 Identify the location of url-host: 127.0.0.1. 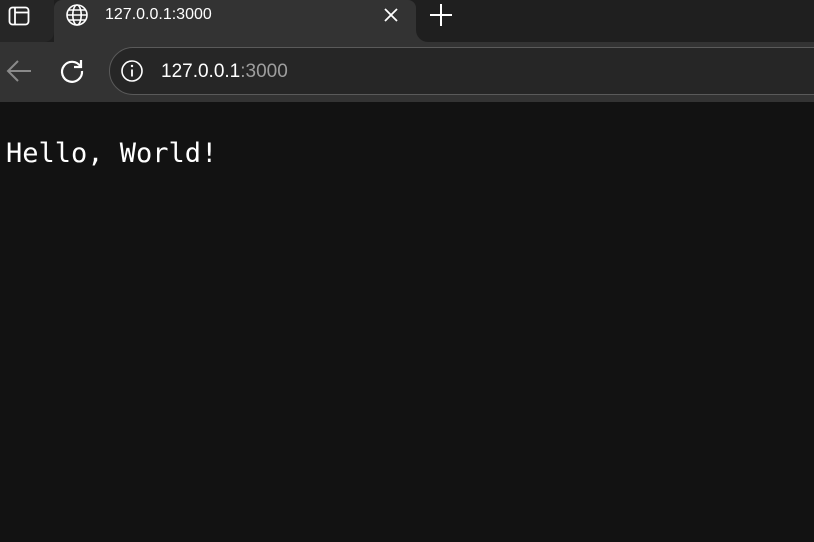
(201, 71).